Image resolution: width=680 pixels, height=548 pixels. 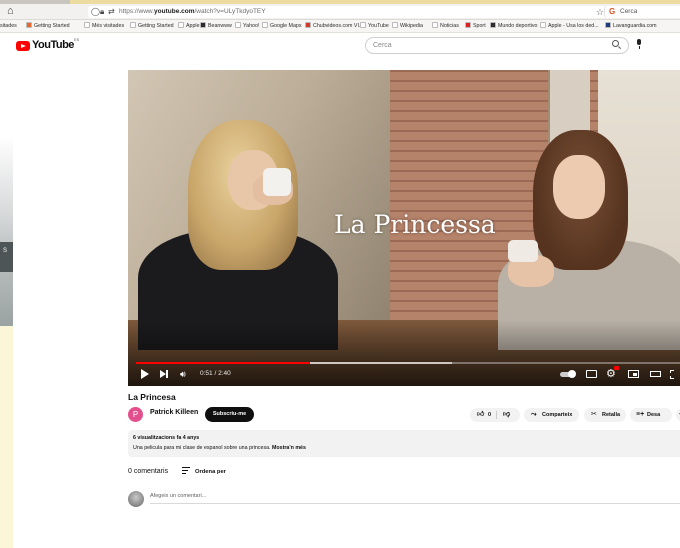 I want to click on home-icon: ⌂, so click(x=10, y=11).